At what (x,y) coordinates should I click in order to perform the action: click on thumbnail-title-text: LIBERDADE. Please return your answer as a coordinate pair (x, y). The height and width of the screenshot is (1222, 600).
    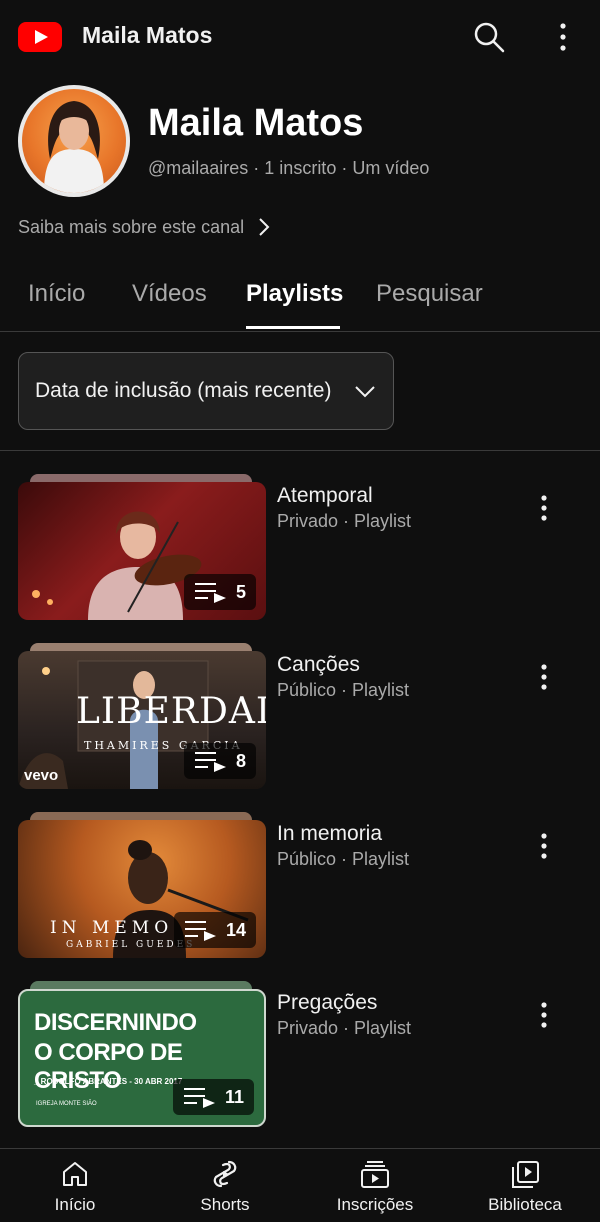
    Looking at the image, I should click on (171, 711).